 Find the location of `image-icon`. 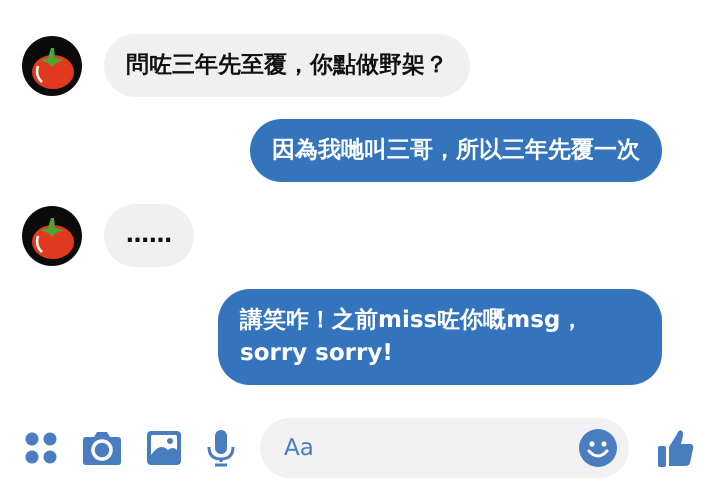

image-icon is located at coordinates (164, 448).